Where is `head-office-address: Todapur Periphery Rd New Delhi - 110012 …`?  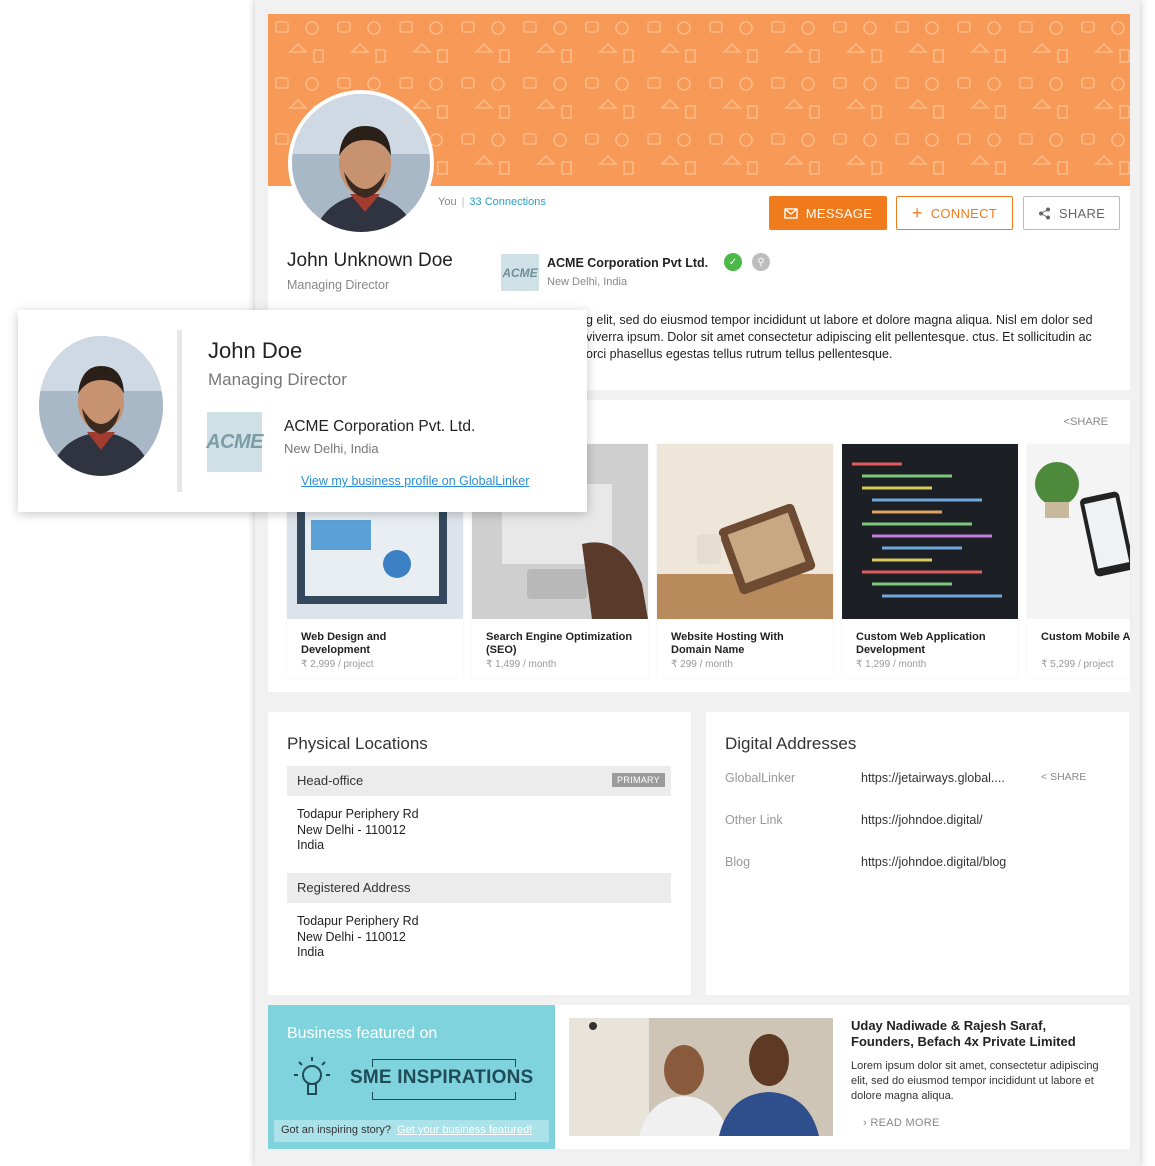 head-office-address: Todapur Periphery Rd New Delhi - 110012 … is located at coordinates (358, 830).